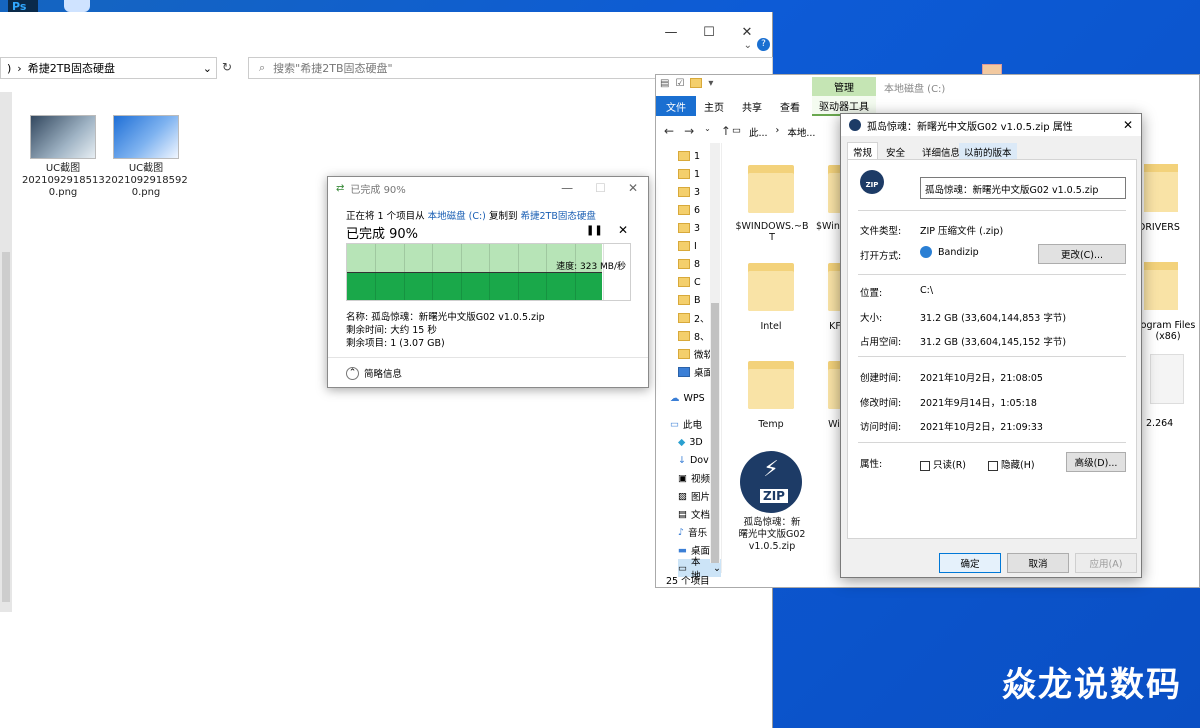  I want to click on desktop-icon: ▬, so click(682, 550).